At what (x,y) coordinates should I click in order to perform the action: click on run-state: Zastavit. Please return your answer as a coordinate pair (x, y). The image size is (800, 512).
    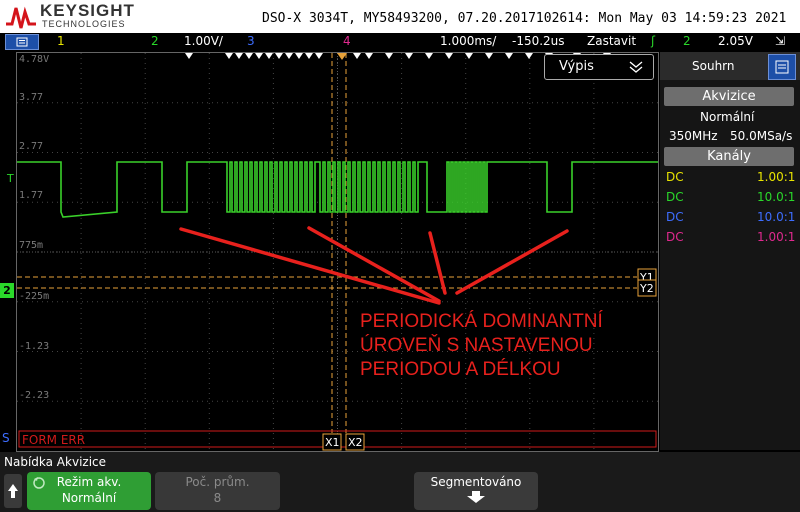
    Looking at the image, I should click on (611, 41).